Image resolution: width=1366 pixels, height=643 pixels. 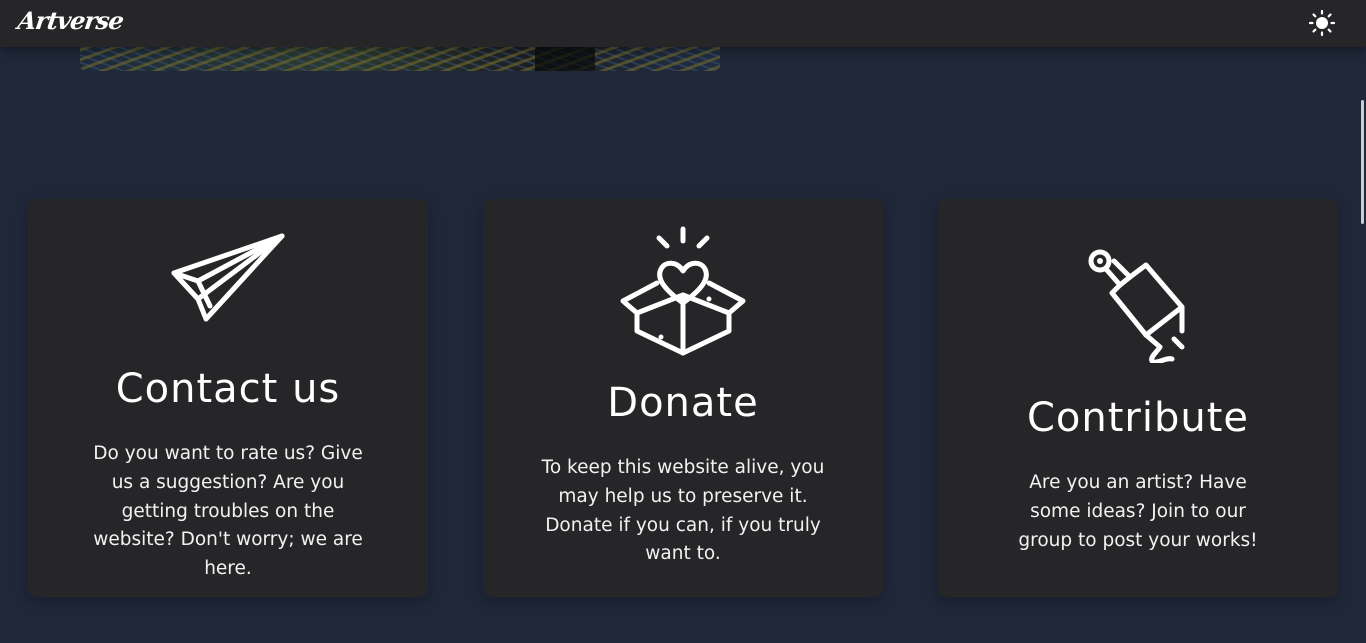 What do you see at coordinates (683, 403) in the screenshot?
I see `card-title: Donate` at bounding box center [683, 403].